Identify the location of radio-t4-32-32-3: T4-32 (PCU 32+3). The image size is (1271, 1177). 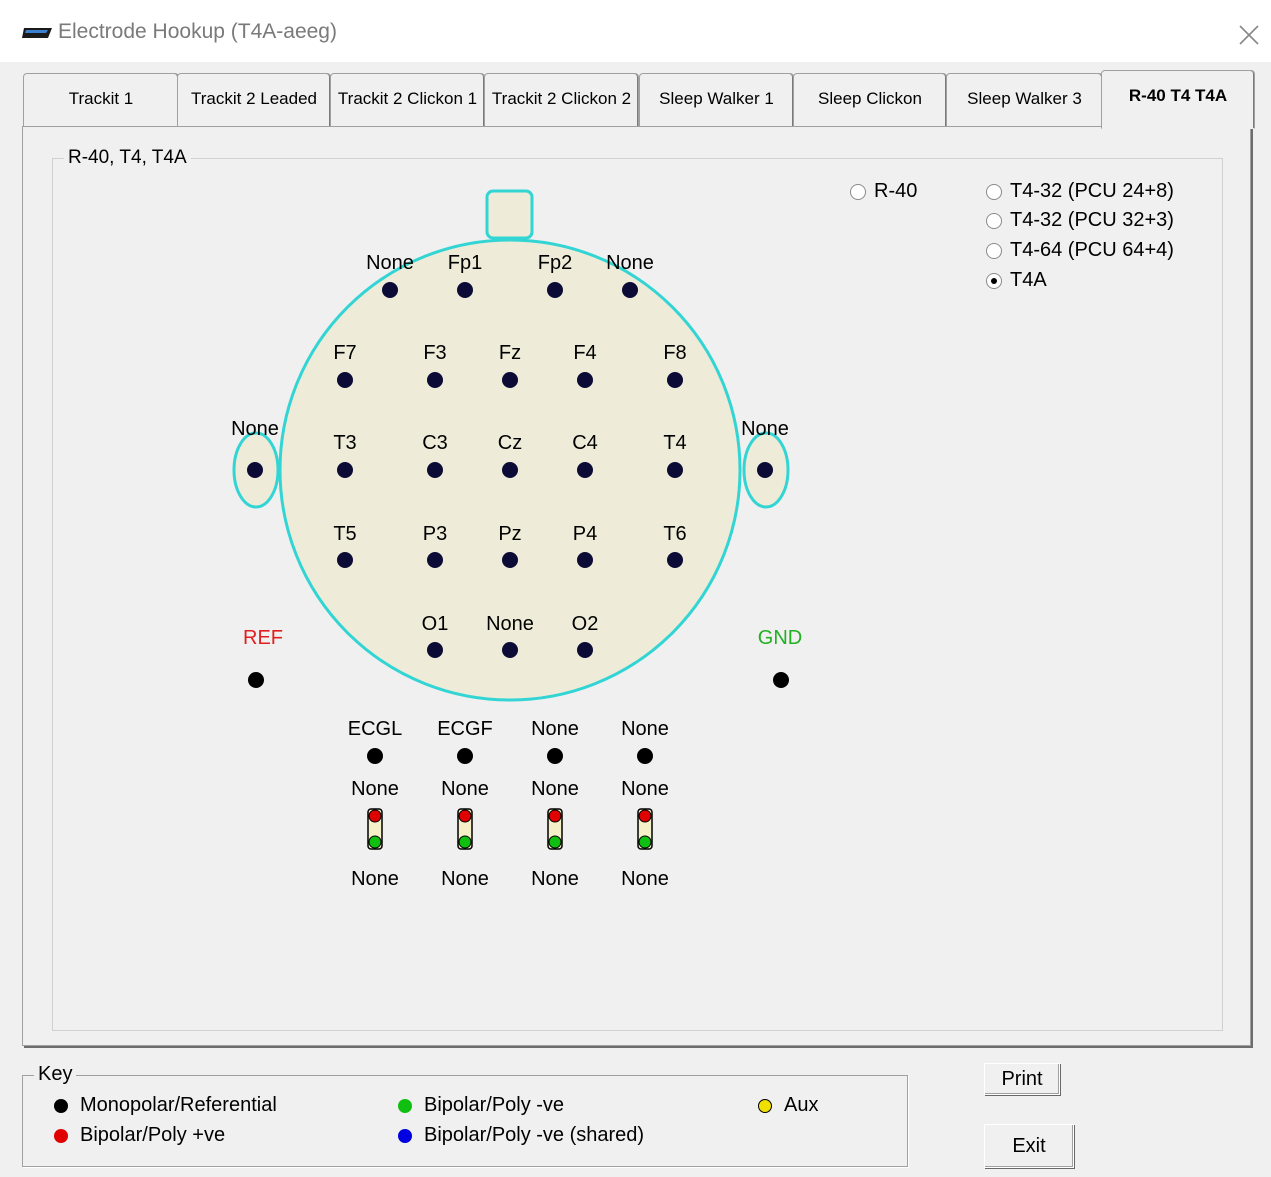
(1080, 220).